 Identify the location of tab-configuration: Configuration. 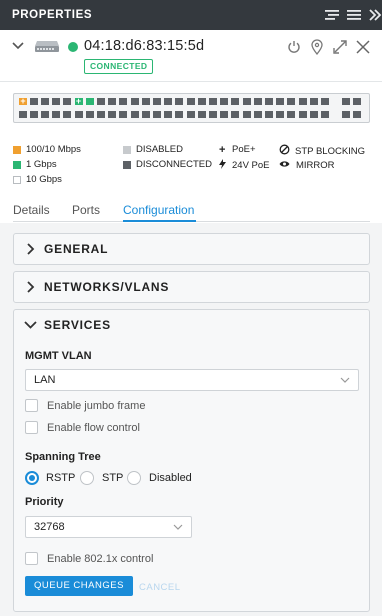
(158, 210).